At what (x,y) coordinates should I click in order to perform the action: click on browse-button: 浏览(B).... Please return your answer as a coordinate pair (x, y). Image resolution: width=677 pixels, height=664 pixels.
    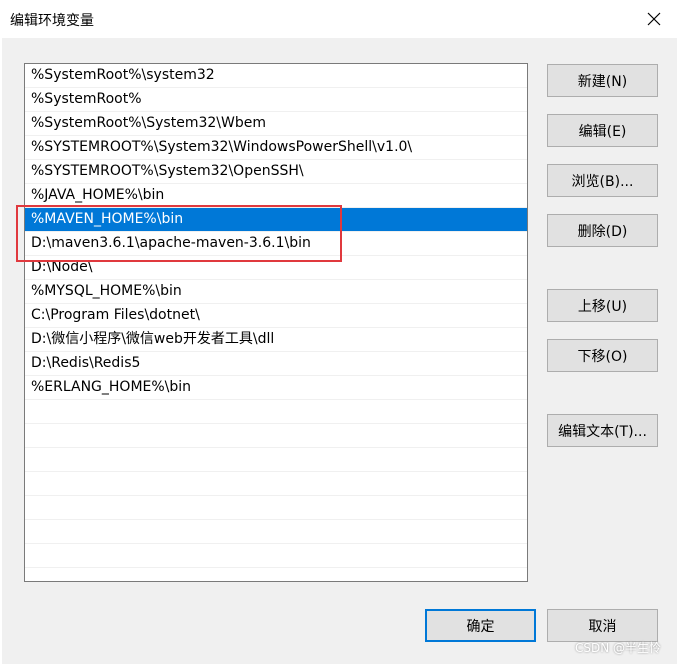
    Looking at the image, I should click on (602, 180).